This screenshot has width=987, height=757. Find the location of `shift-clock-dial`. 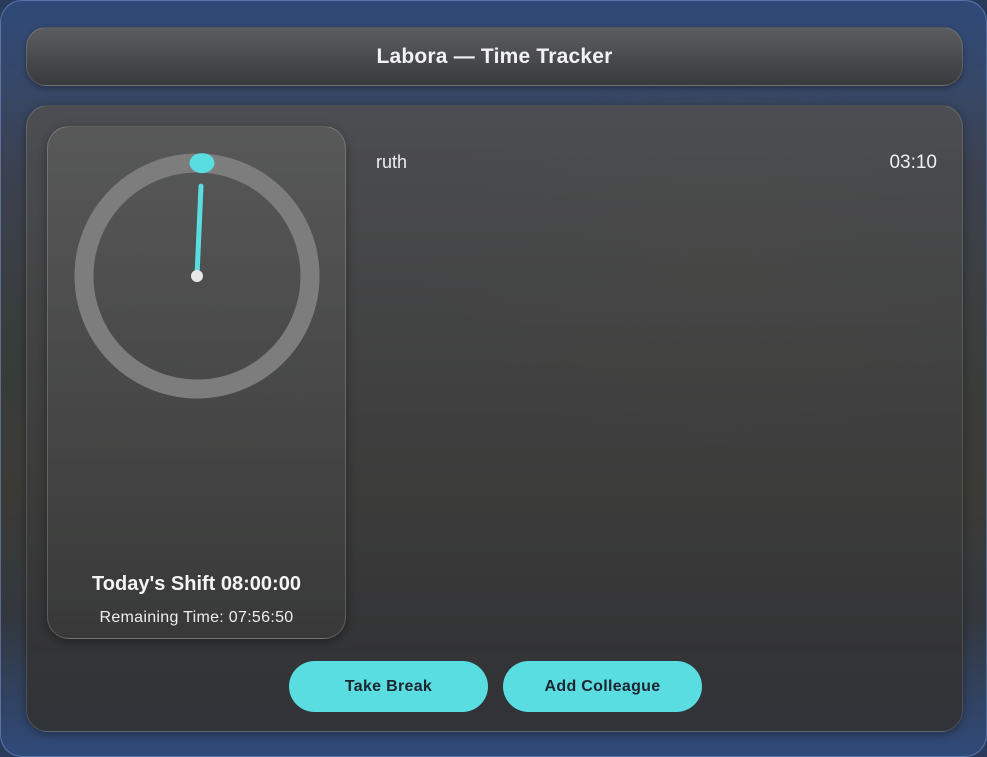

shift-clock-dial is located at coordinates (197, 276).